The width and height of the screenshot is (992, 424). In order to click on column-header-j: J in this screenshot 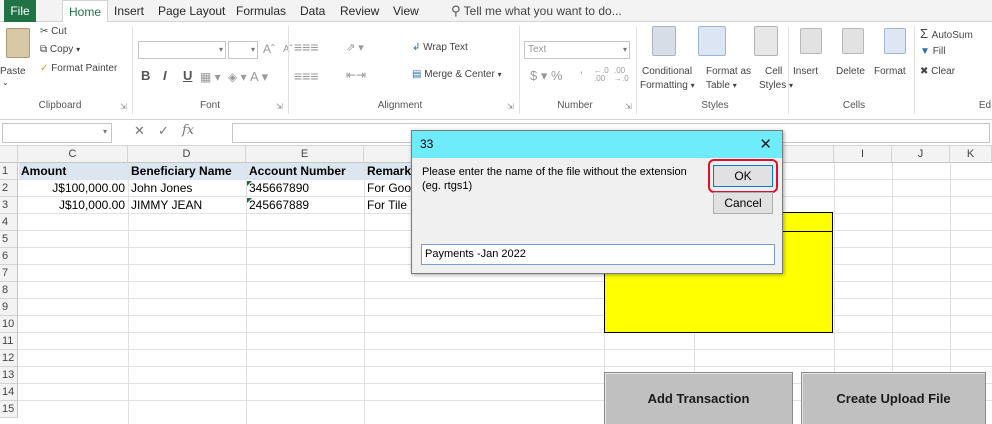, I will do `click(921, 154)`.